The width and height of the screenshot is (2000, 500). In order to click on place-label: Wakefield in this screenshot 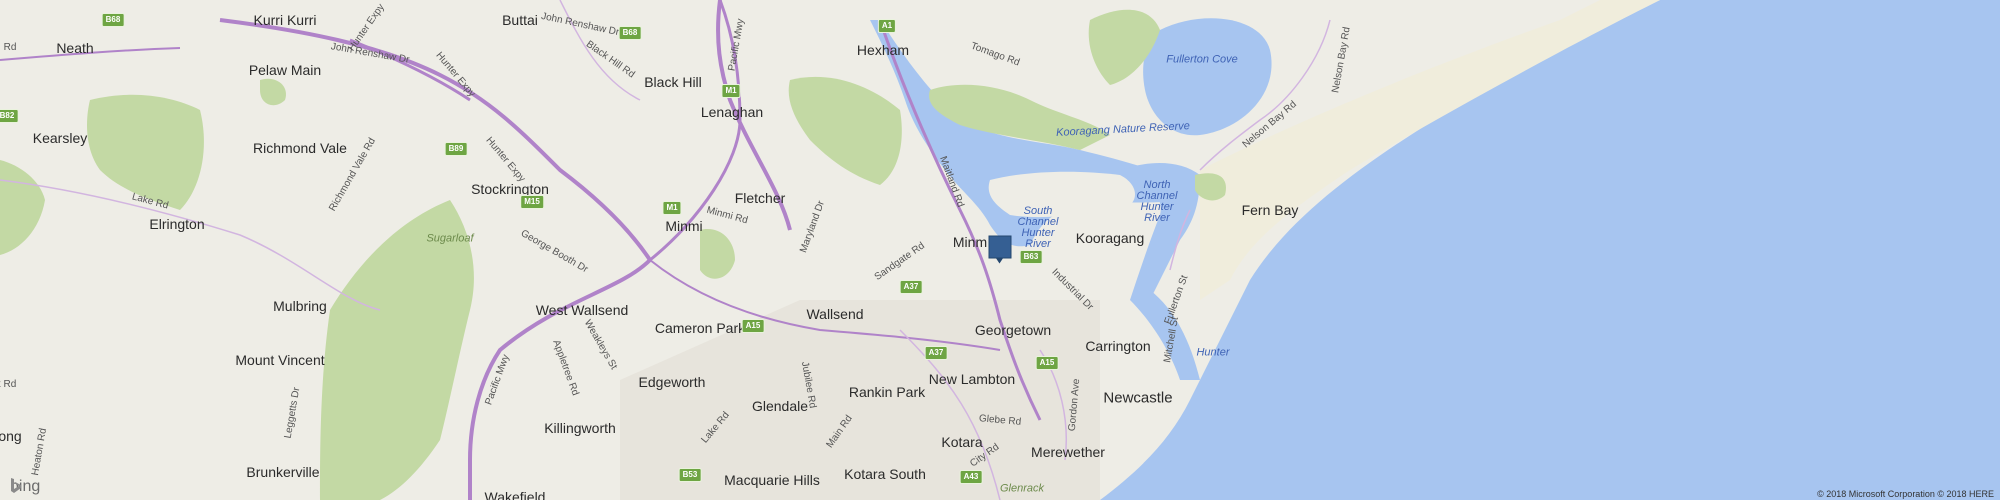, I will do `click(515, 494)`.